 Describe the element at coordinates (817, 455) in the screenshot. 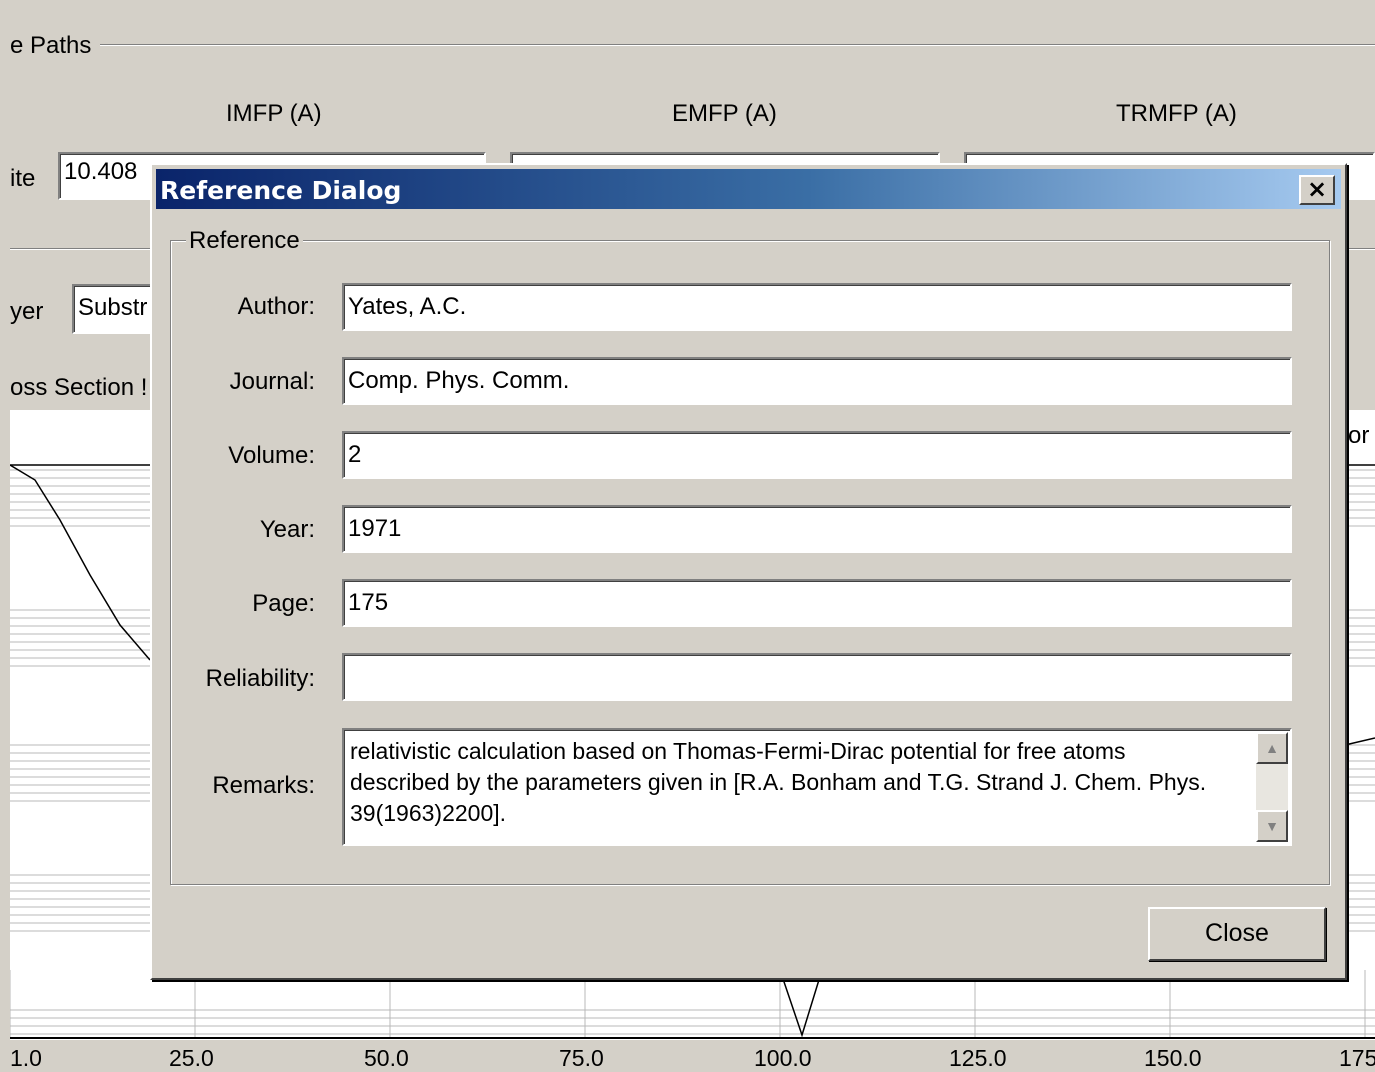

I see `volume-field: 2` at that location.